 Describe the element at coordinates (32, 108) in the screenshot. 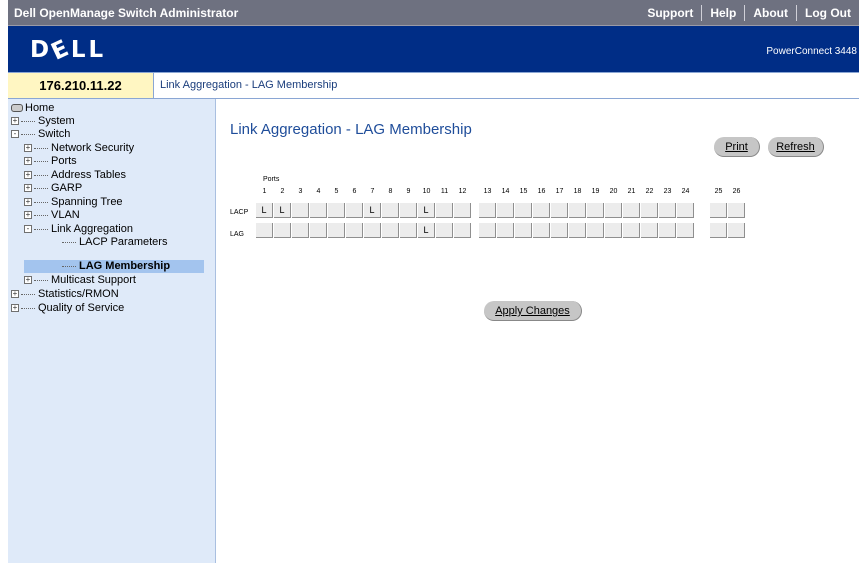

I see `tree-item-home: Home` at that location.